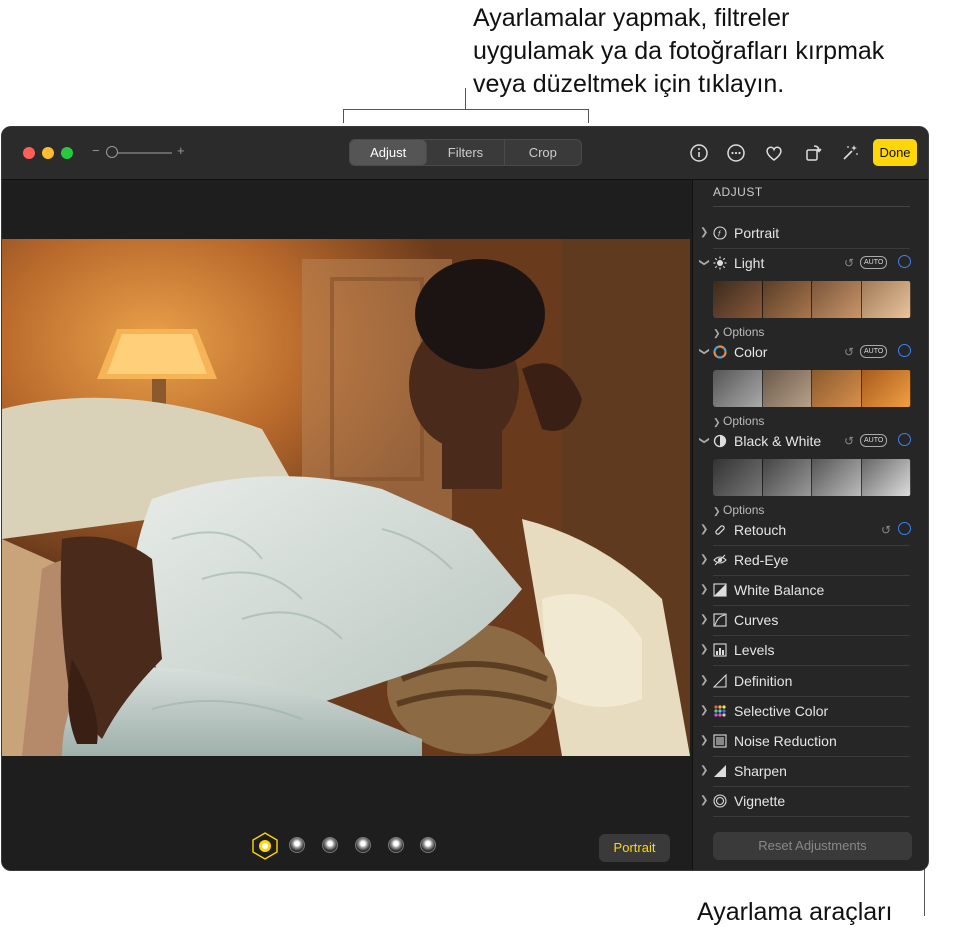 The width and height of the screenshot is (966, 936). What do you see at coordinates (588, 116) in the screenshot?
I see `top-bracket-right` at bounding box center [588, 116].